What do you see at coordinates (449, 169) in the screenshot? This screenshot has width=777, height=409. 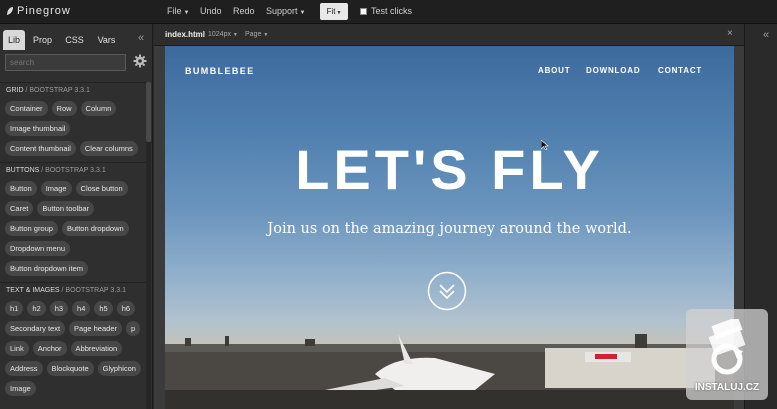 I see `hero-heading: LET'S FLY` at bounding box center [449, 169].